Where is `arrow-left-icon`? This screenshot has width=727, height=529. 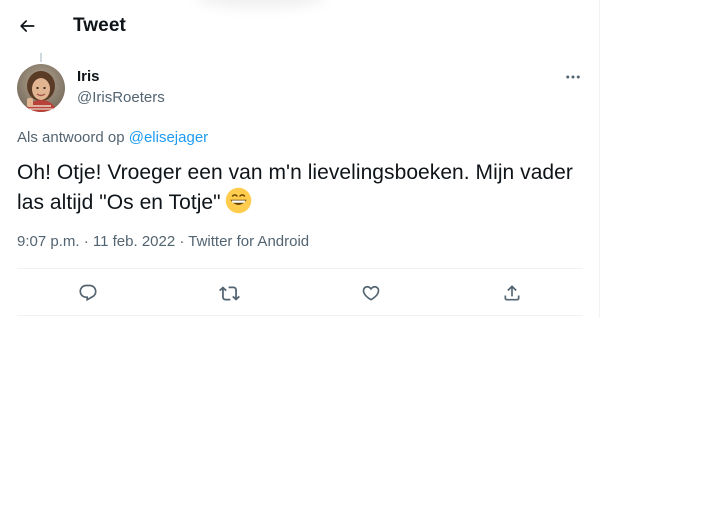
arrow-left-icon is located at coordinates (27, 26).